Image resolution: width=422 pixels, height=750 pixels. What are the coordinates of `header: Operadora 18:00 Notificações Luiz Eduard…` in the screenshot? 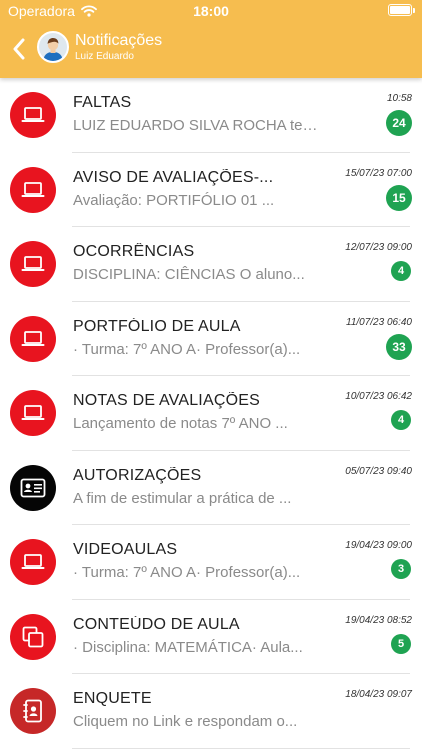 It's located at (211, 39).